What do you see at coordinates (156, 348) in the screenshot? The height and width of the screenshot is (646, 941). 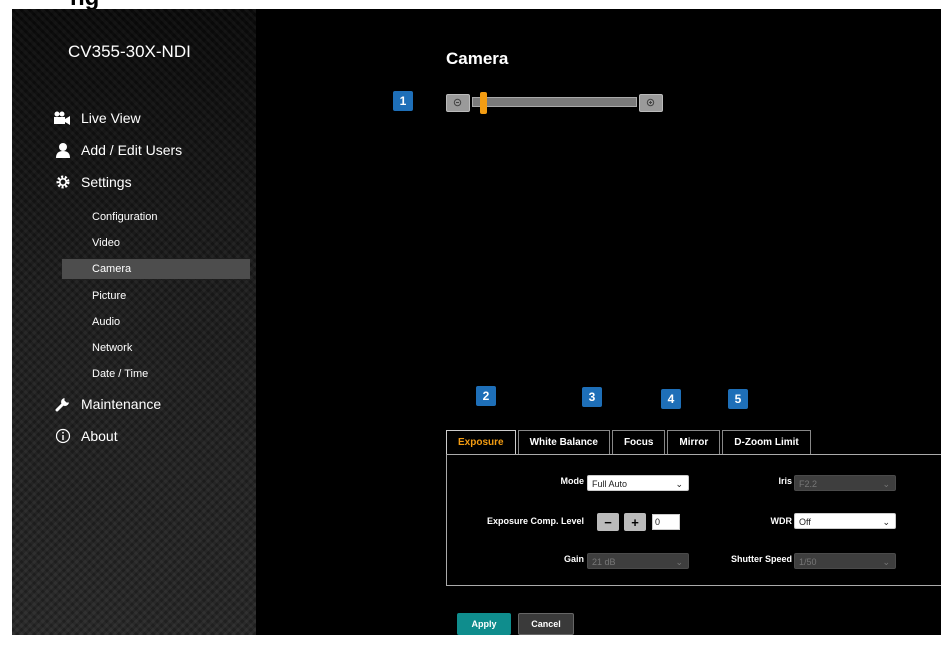 I see `settings-sub-item-network: Network` at bounding box center [156, 348].